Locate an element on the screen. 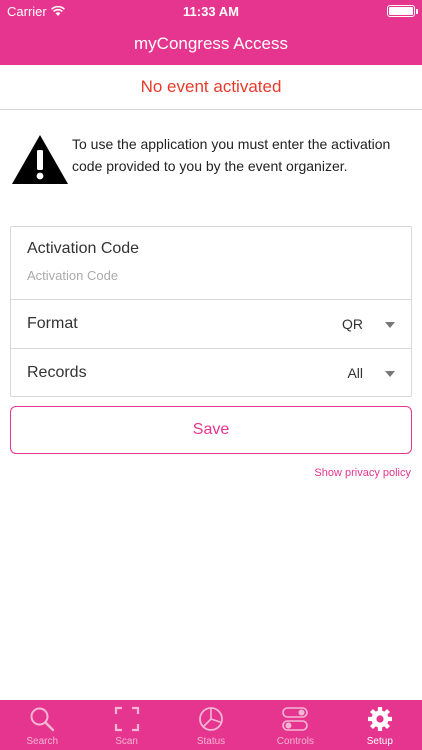 The height and width of the screenshot is (750, 422). records-label: Records is located at coordinates (57, 372).